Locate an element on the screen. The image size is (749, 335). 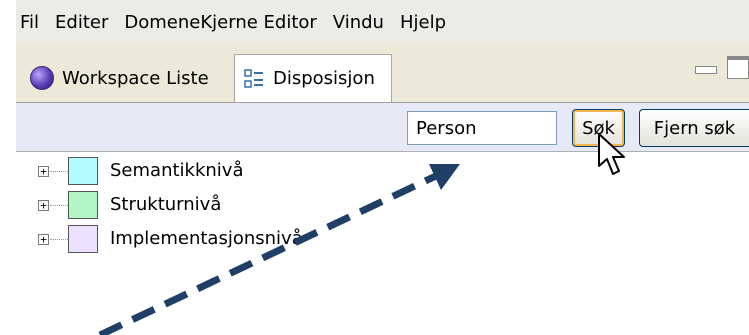
menu-vindu: Vindu is located at coordinates (358, 22).